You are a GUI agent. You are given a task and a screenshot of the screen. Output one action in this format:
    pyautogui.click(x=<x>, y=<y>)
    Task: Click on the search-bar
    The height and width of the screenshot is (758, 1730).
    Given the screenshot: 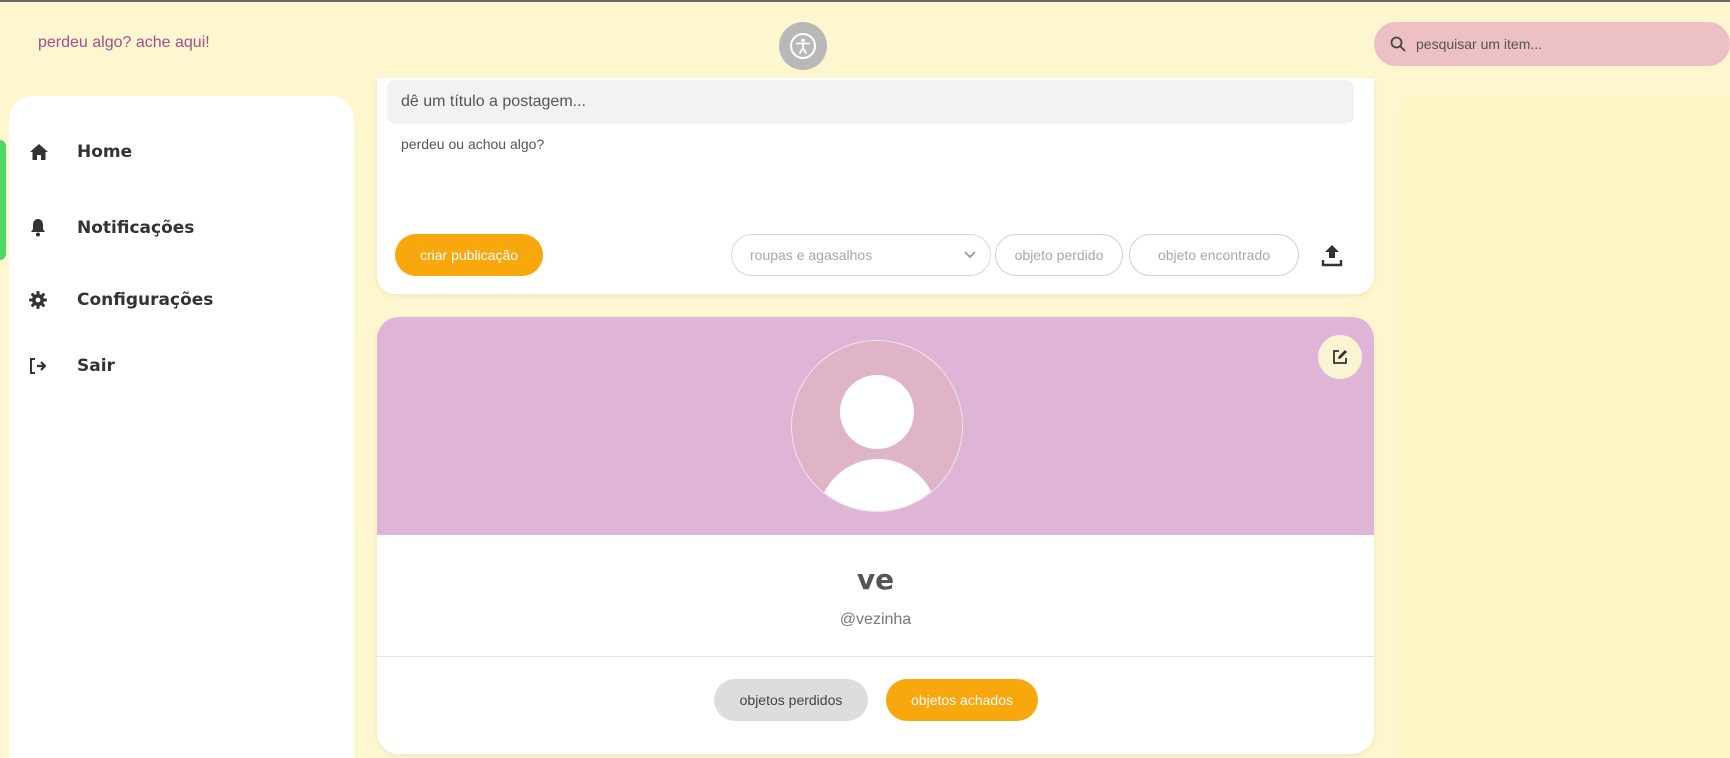 What is the action you would take?
    pyautogui.click(x=1552, y=44)
    